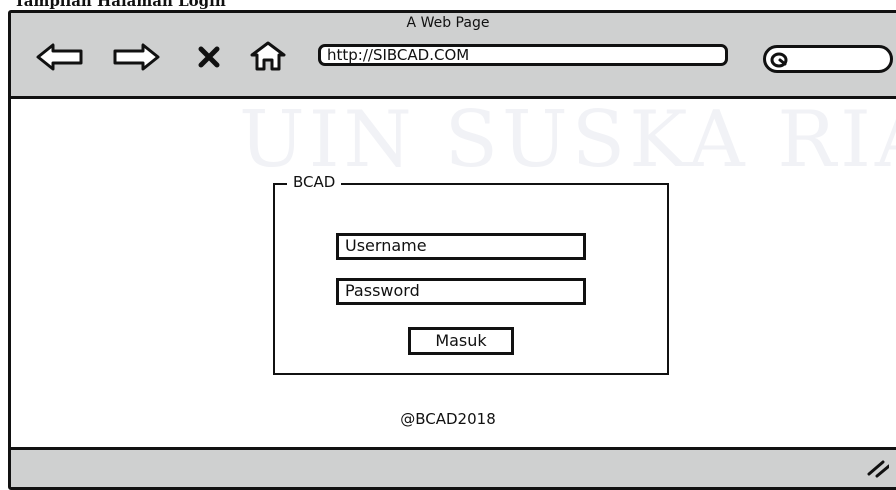 This screenshot has height=490, width=896. Describe the element at coordinates (209, 57) in the screenshot. I see `close-icon` at that location.